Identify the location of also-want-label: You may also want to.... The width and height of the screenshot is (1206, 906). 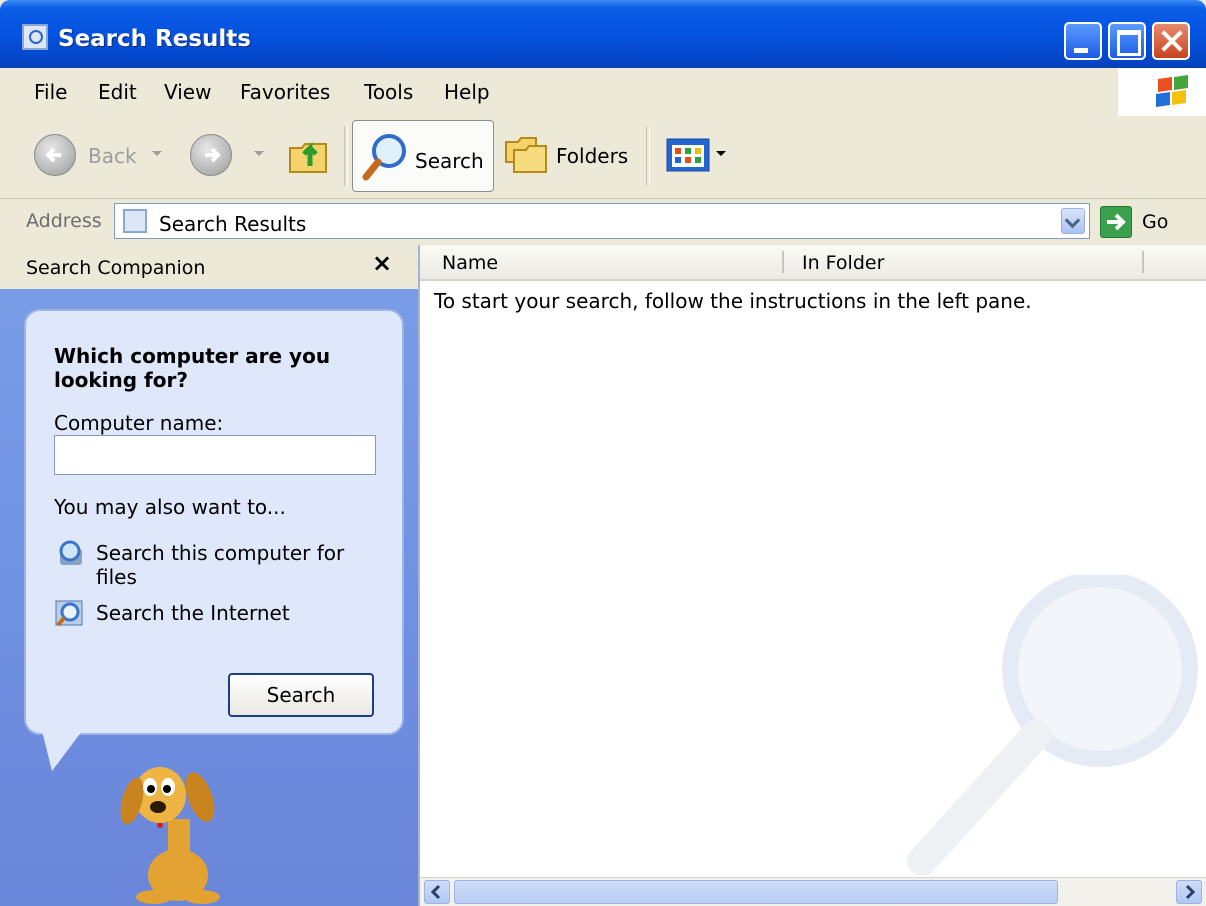
(170, 507).